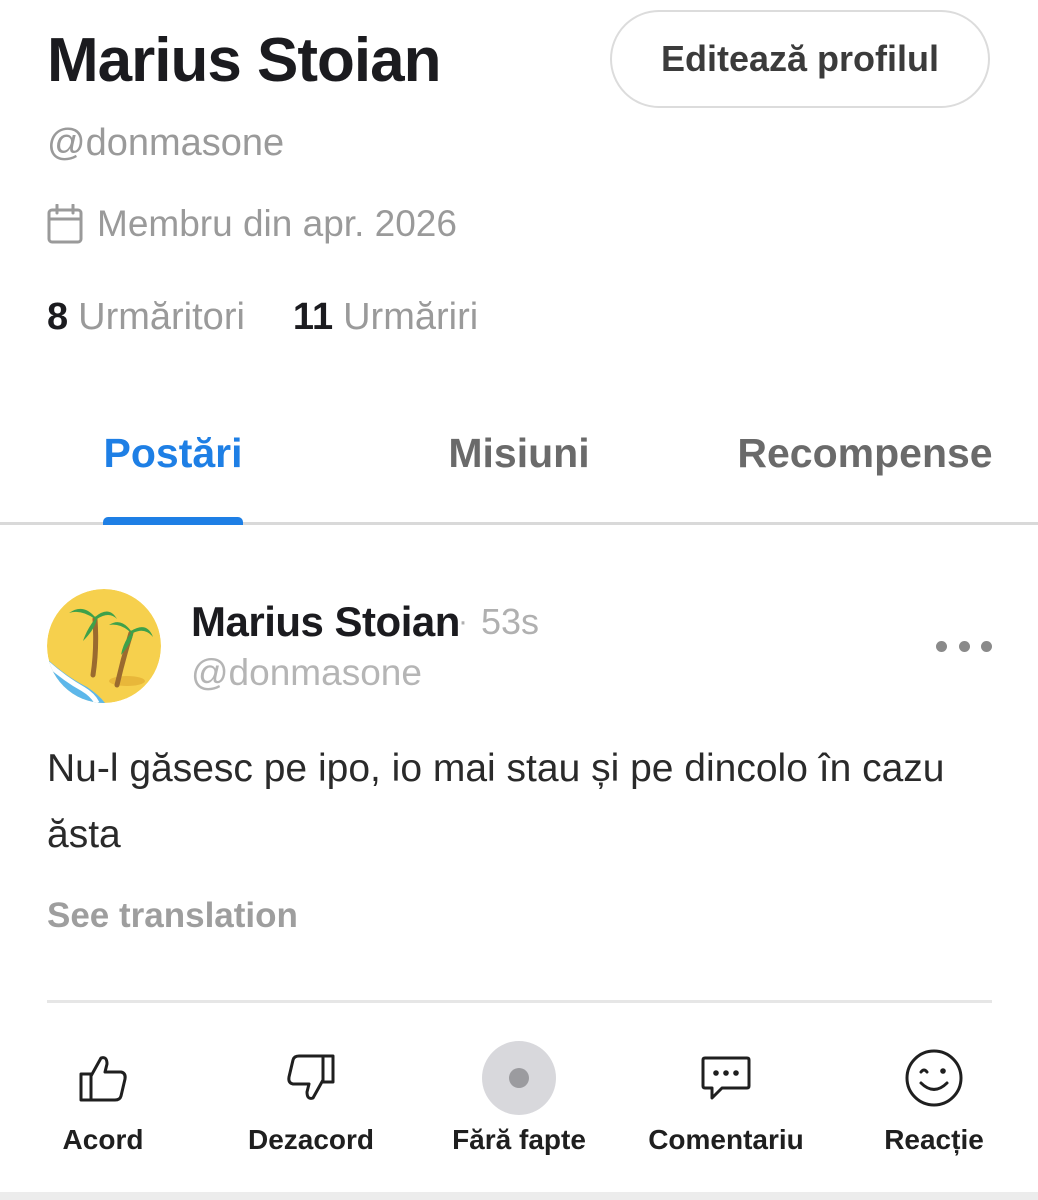  I want to click on active-tab-indicator, so click(173, 521).